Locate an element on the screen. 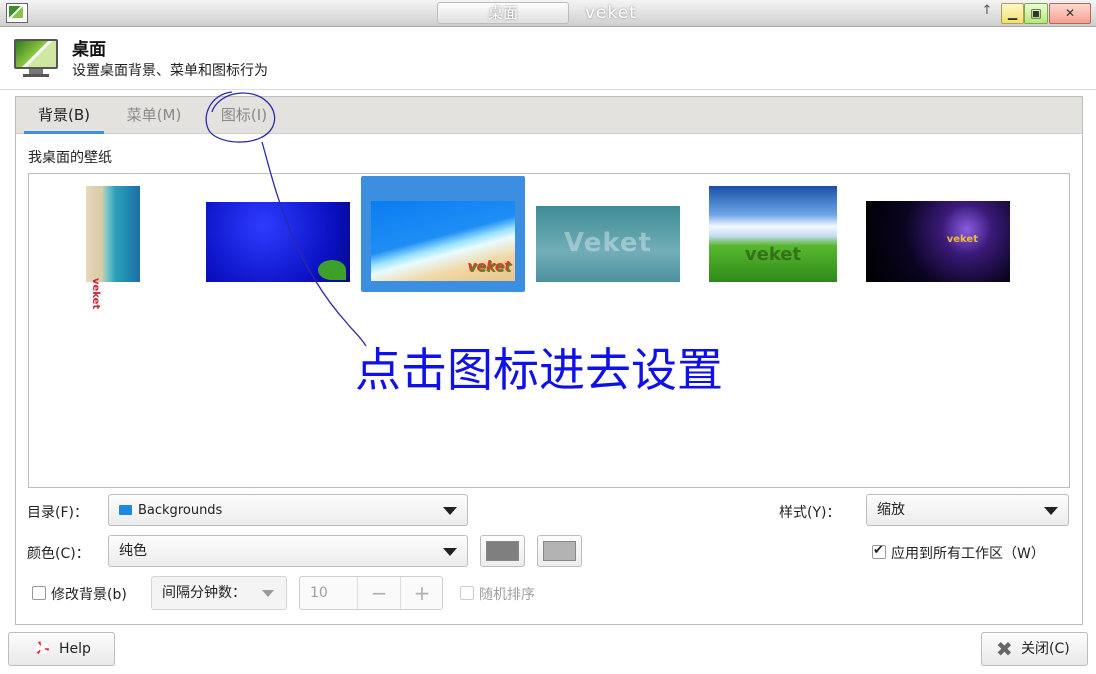 The image size is (1096, 674). app-icon is located at coordinates (17, 13).